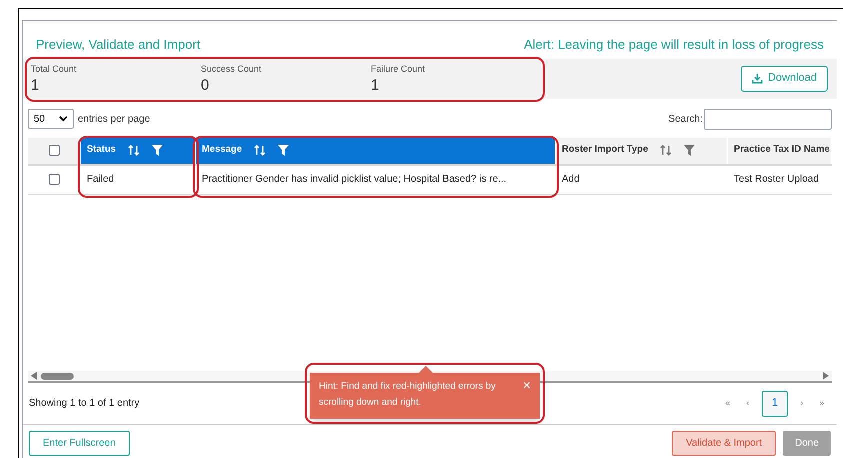 The image size is (843, 458). I want to click on pagination-link: ‹, so click(748, 403).